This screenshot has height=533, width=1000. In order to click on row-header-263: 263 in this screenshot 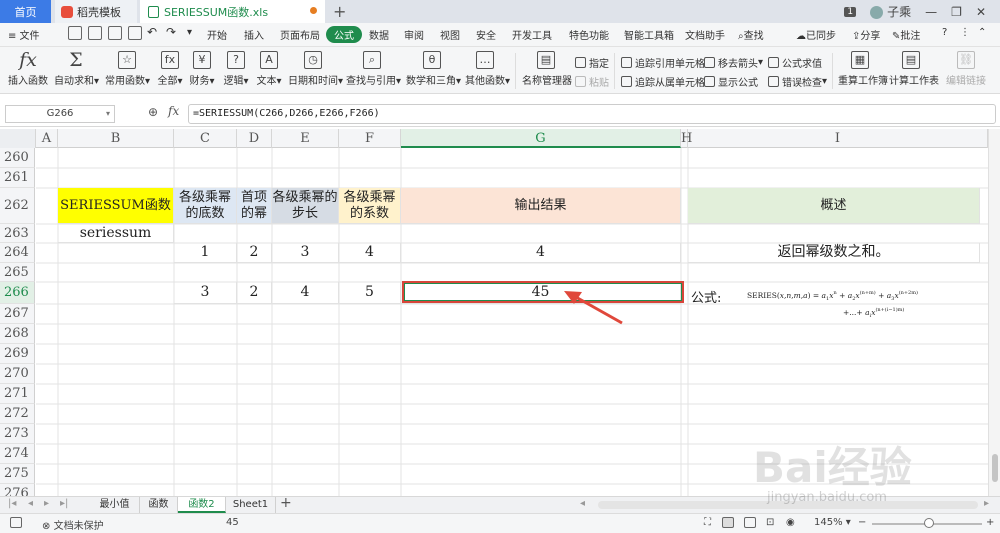, I will do `click(17, 233)`.